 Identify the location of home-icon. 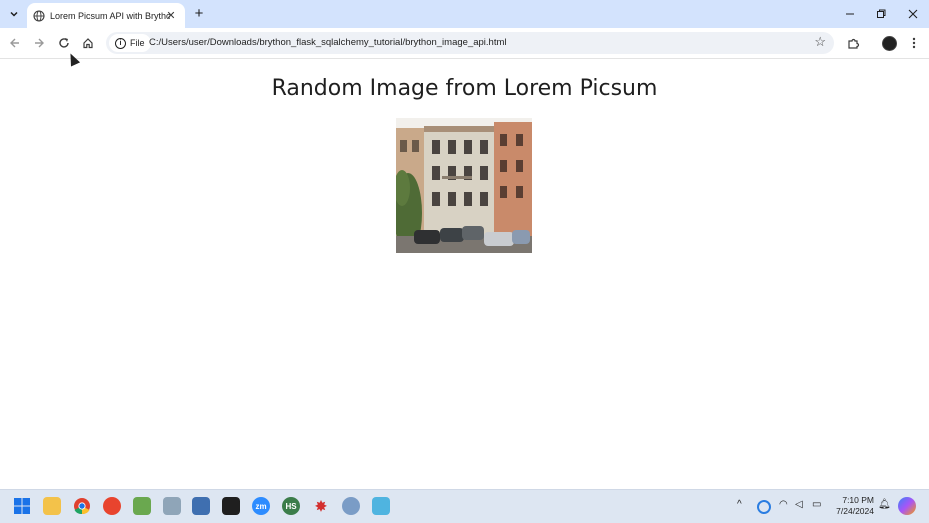
(88, 43).